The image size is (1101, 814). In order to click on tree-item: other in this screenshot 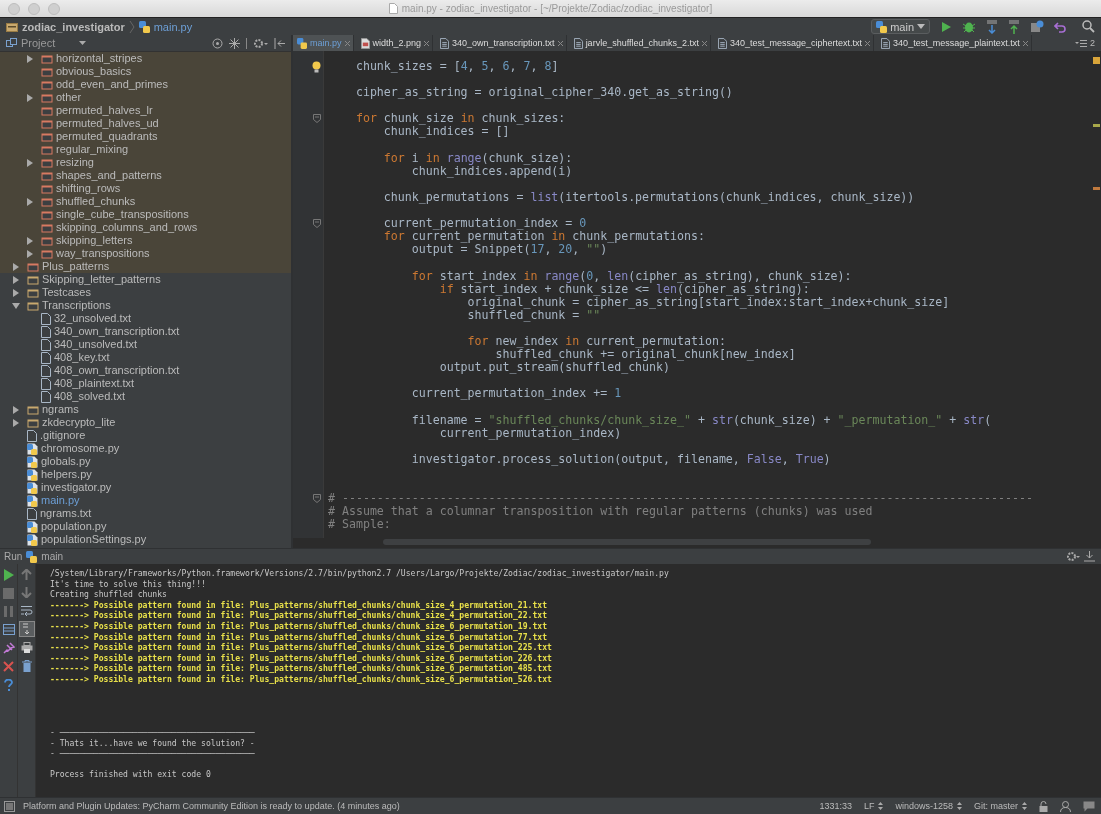, I will do `click(69, 97)`.